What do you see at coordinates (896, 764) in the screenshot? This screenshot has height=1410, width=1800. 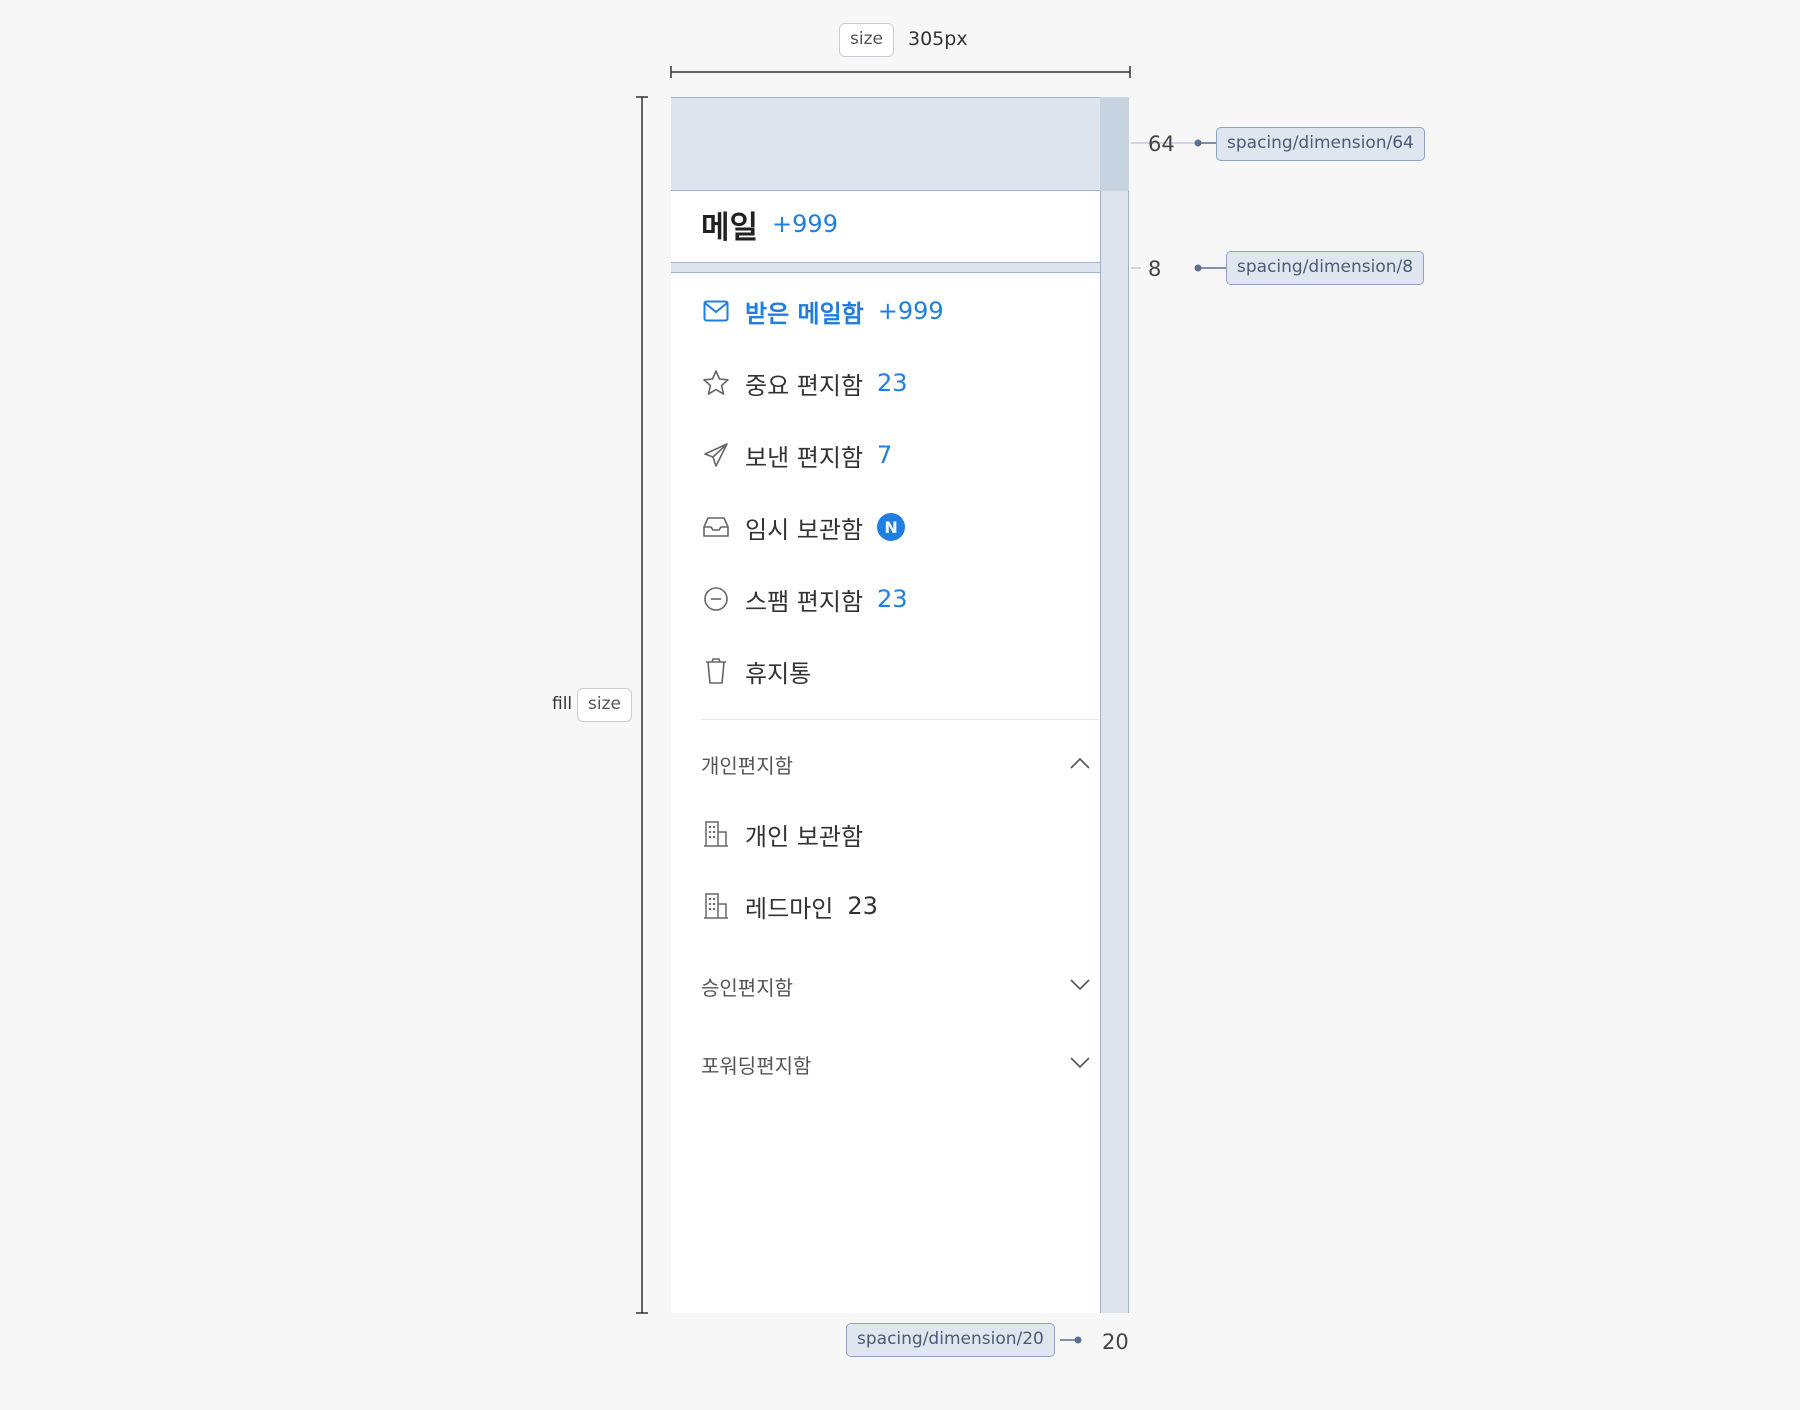 I see `section-personal-folders: 개인편지함` at bounding box center [896, 764].